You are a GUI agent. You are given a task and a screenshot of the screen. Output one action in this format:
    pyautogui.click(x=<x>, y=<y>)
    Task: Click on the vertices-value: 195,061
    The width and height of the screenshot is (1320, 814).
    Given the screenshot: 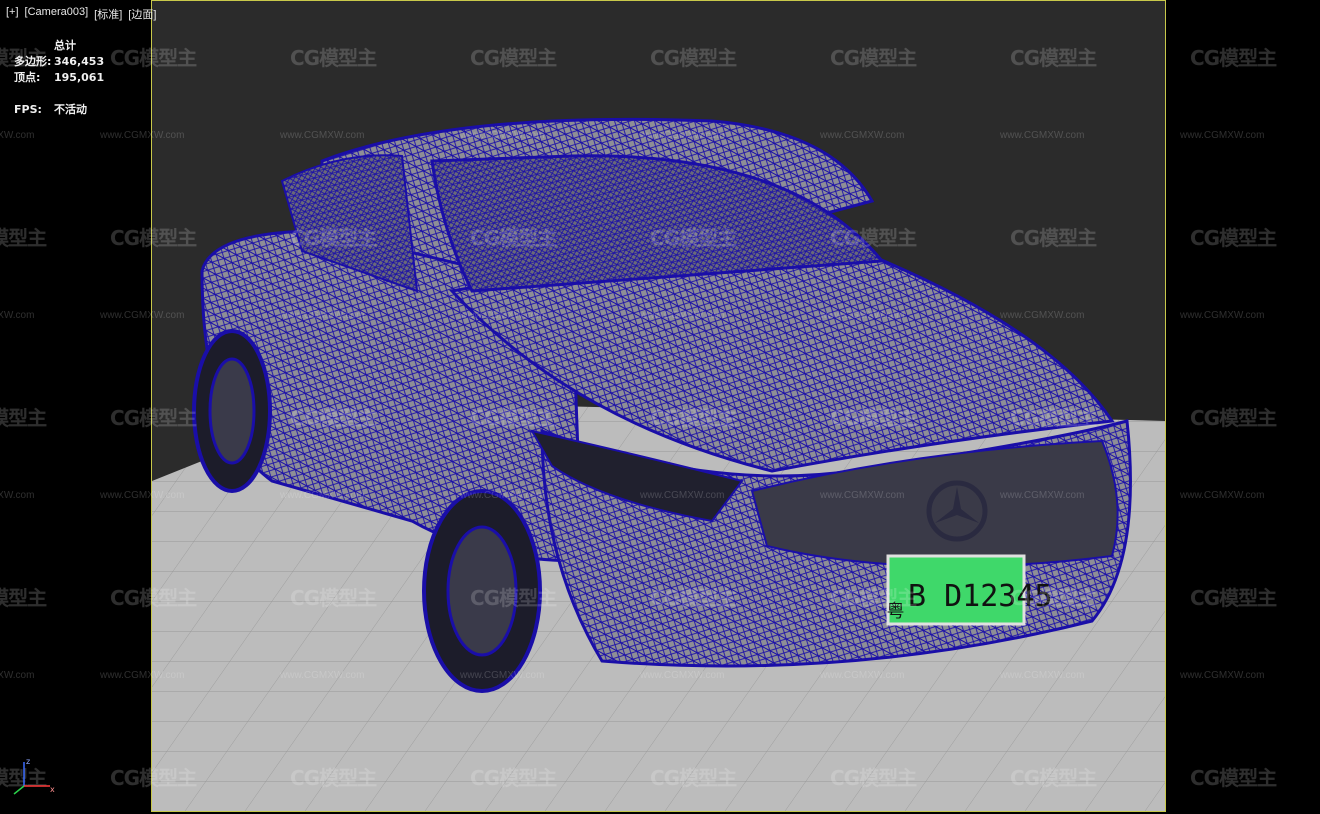 What is the action you would take?
    pyautogui.click(x=79, y=77)
    